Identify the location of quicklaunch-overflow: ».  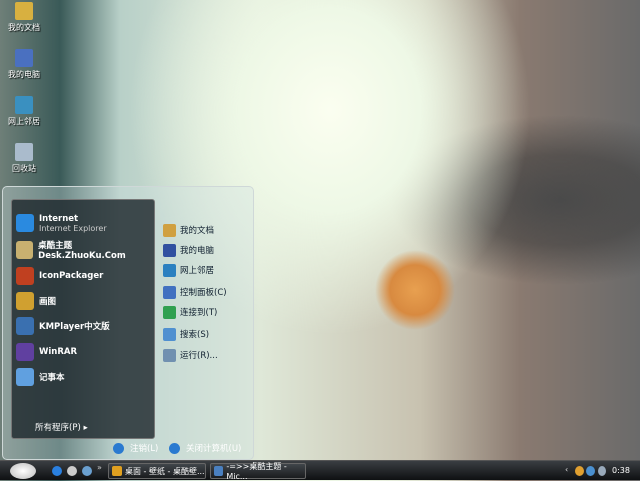
(99, 467).